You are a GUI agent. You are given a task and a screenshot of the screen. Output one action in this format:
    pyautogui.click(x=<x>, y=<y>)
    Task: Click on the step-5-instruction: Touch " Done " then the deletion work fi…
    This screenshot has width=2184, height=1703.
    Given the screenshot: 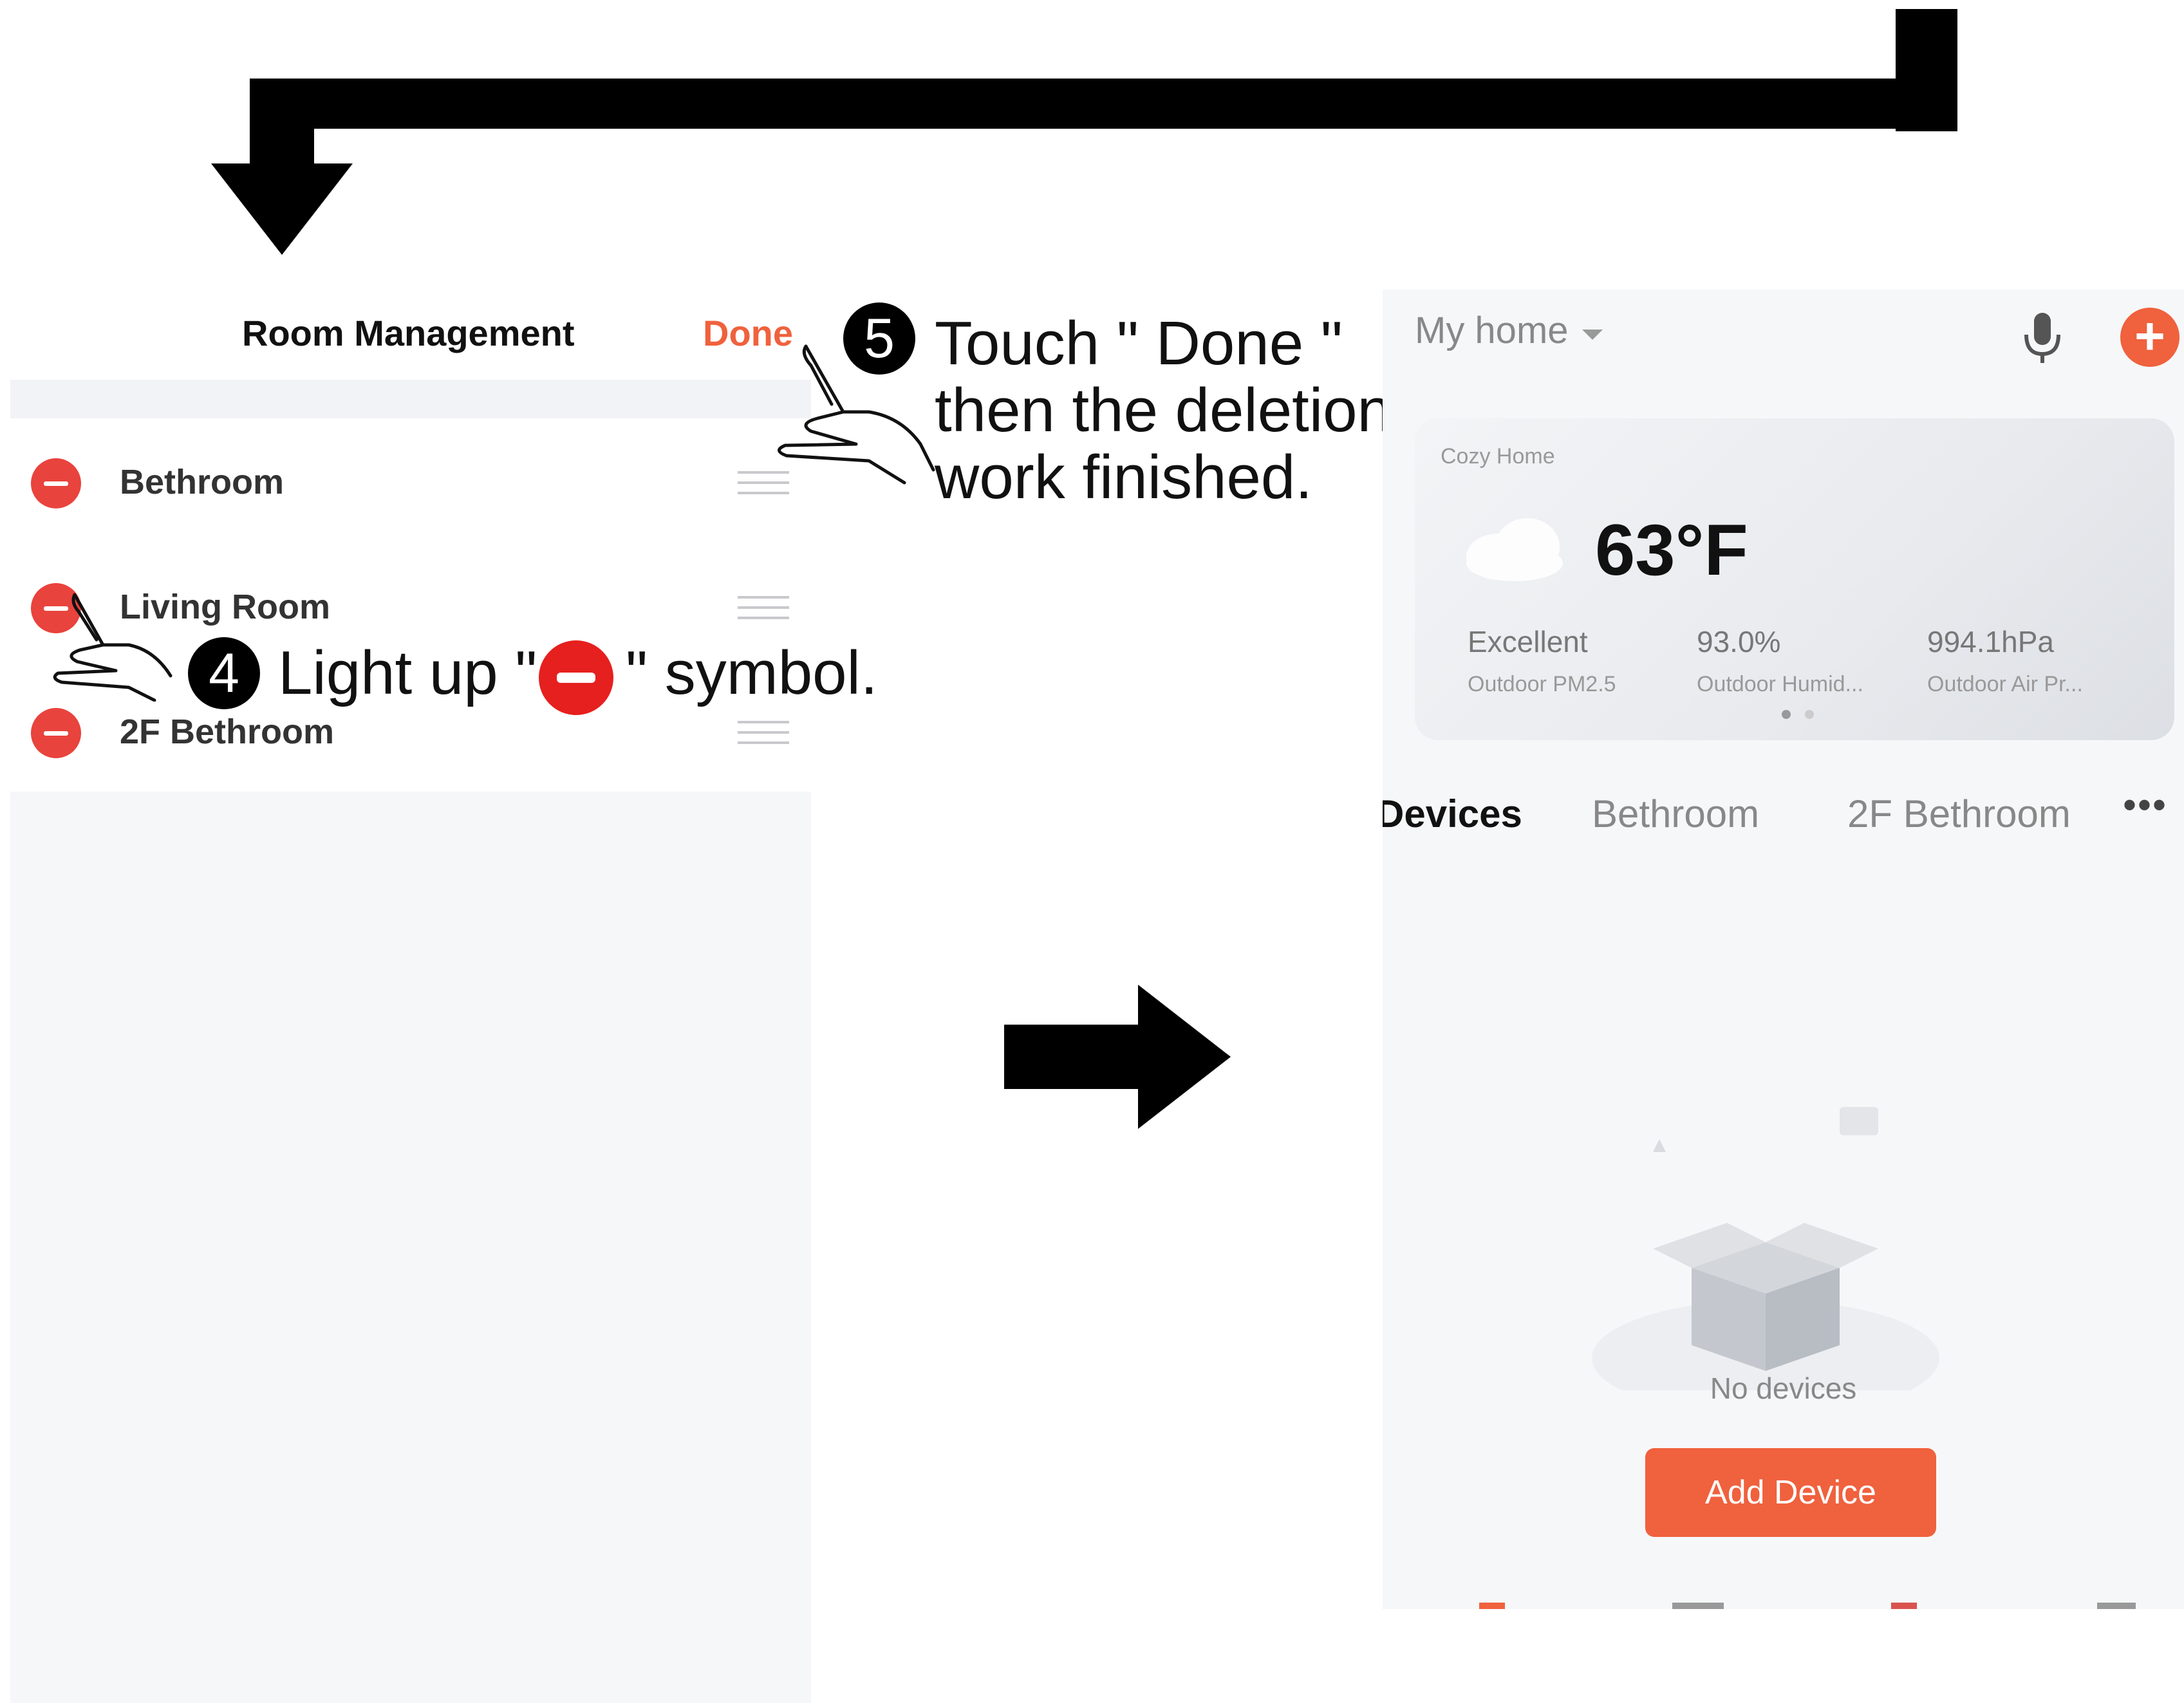 What is the action you would take?
    pyautogui.click(x=1163, y=411)
    